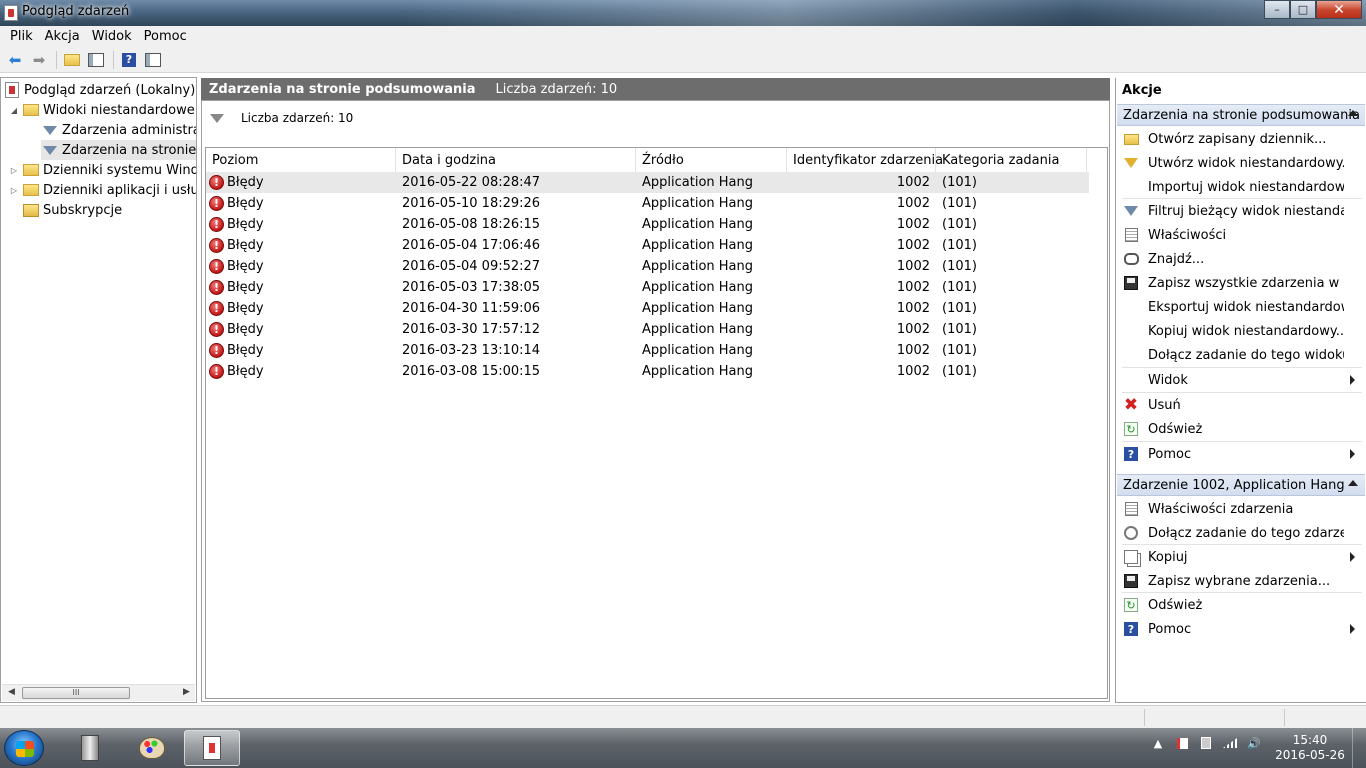  I want to click on action-item: Właściwości zdarzenia, so click(1240, 509).